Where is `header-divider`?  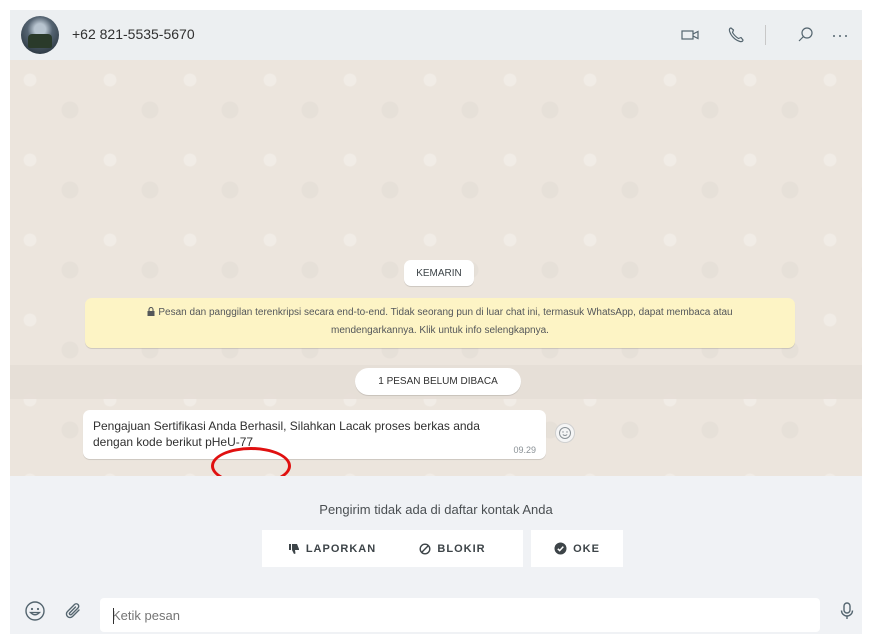 header-divider is located at coordinates (765, 35).